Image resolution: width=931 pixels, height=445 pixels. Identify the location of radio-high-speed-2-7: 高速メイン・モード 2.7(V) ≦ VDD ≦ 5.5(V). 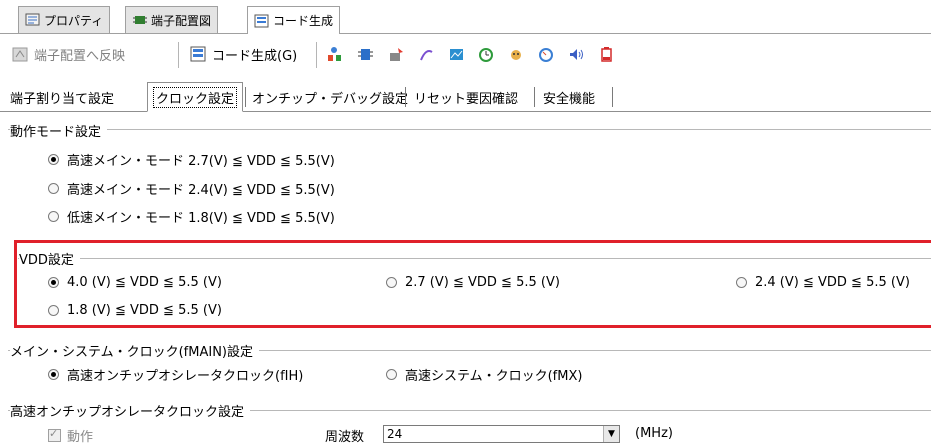
(191, 159).